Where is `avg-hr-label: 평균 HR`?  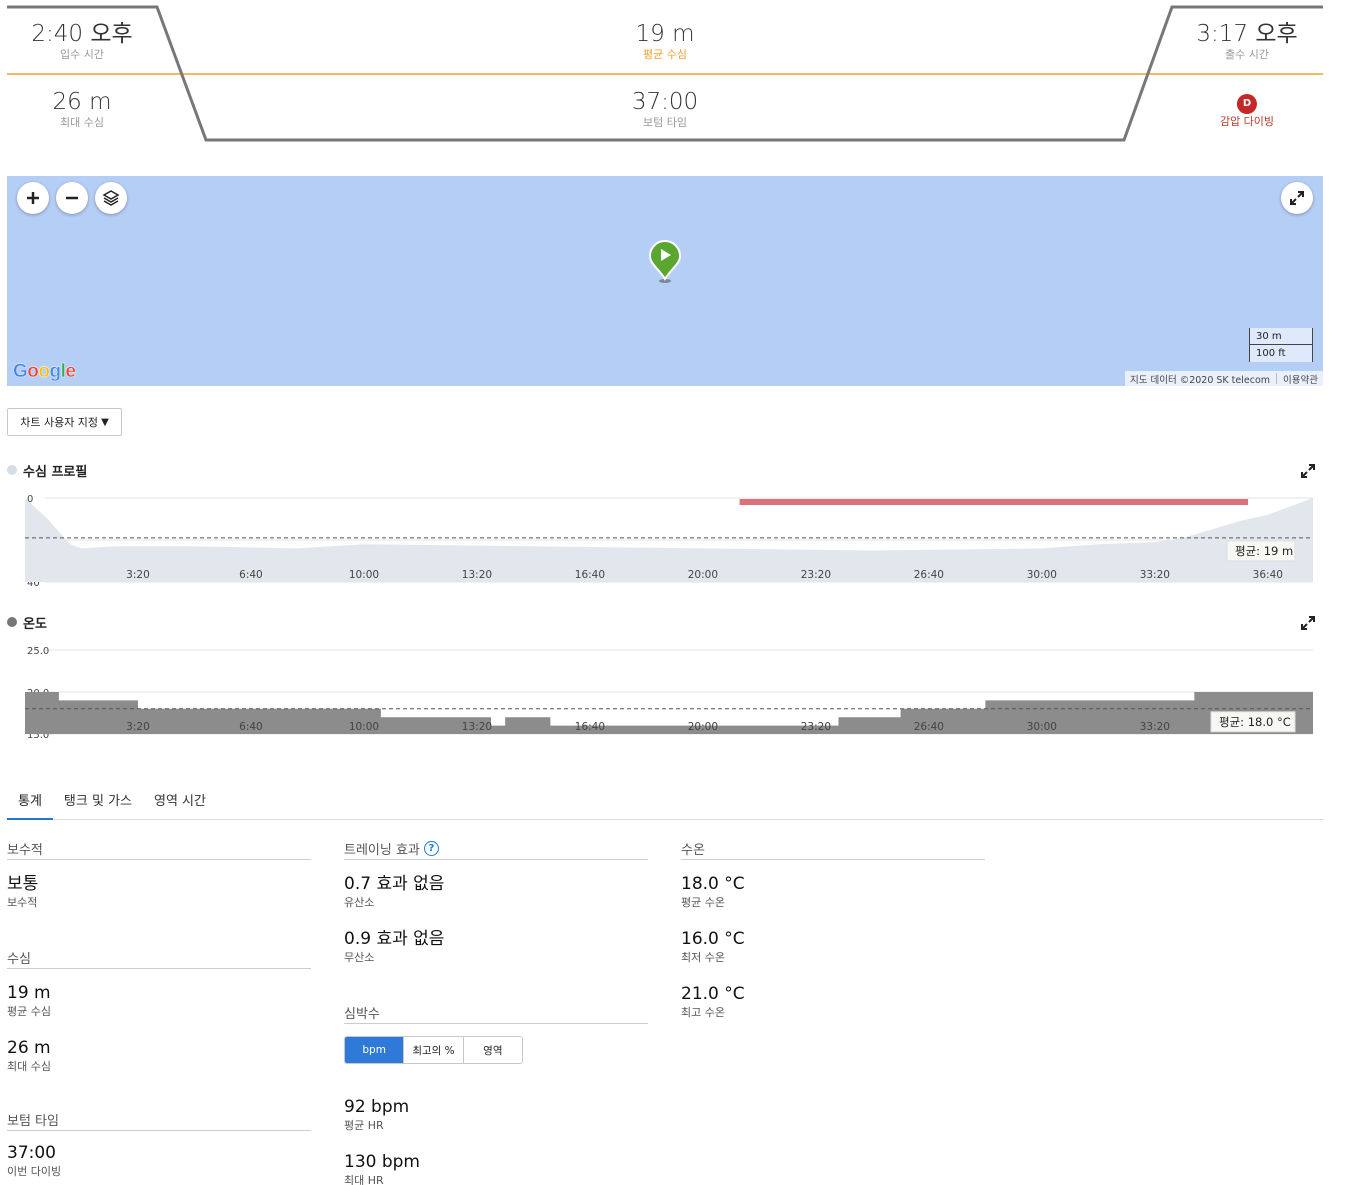 avg-hr-label: 평균 HR is located at coordinates (364, 1125).